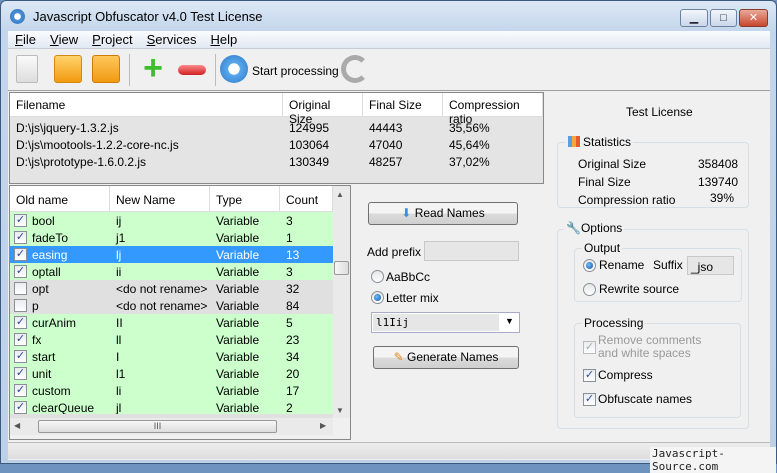 This screenshot has width=777, height=473. Describe the element at coordinates (64, 39) in the screenshot. I see `menu-item: View` at that location.